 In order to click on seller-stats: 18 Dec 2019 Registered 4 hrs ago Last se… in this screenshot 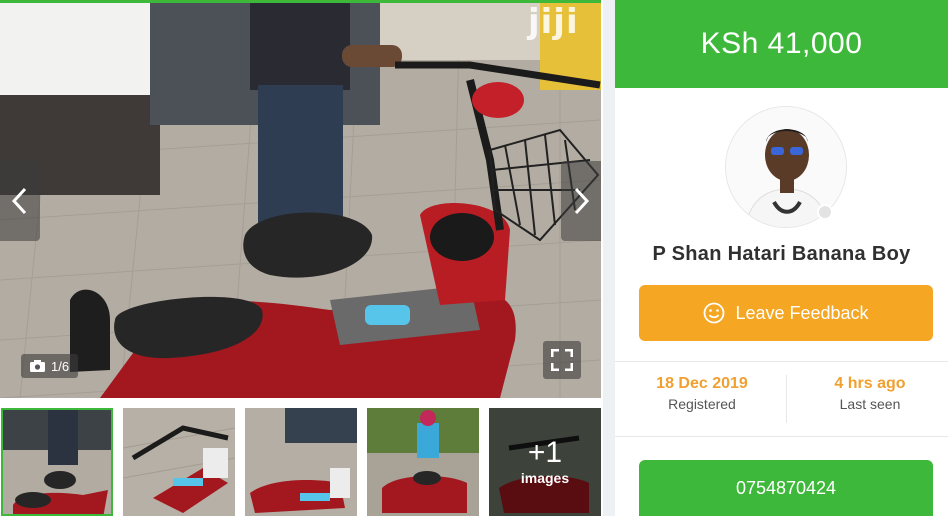, I will do `click(781, 400)`.